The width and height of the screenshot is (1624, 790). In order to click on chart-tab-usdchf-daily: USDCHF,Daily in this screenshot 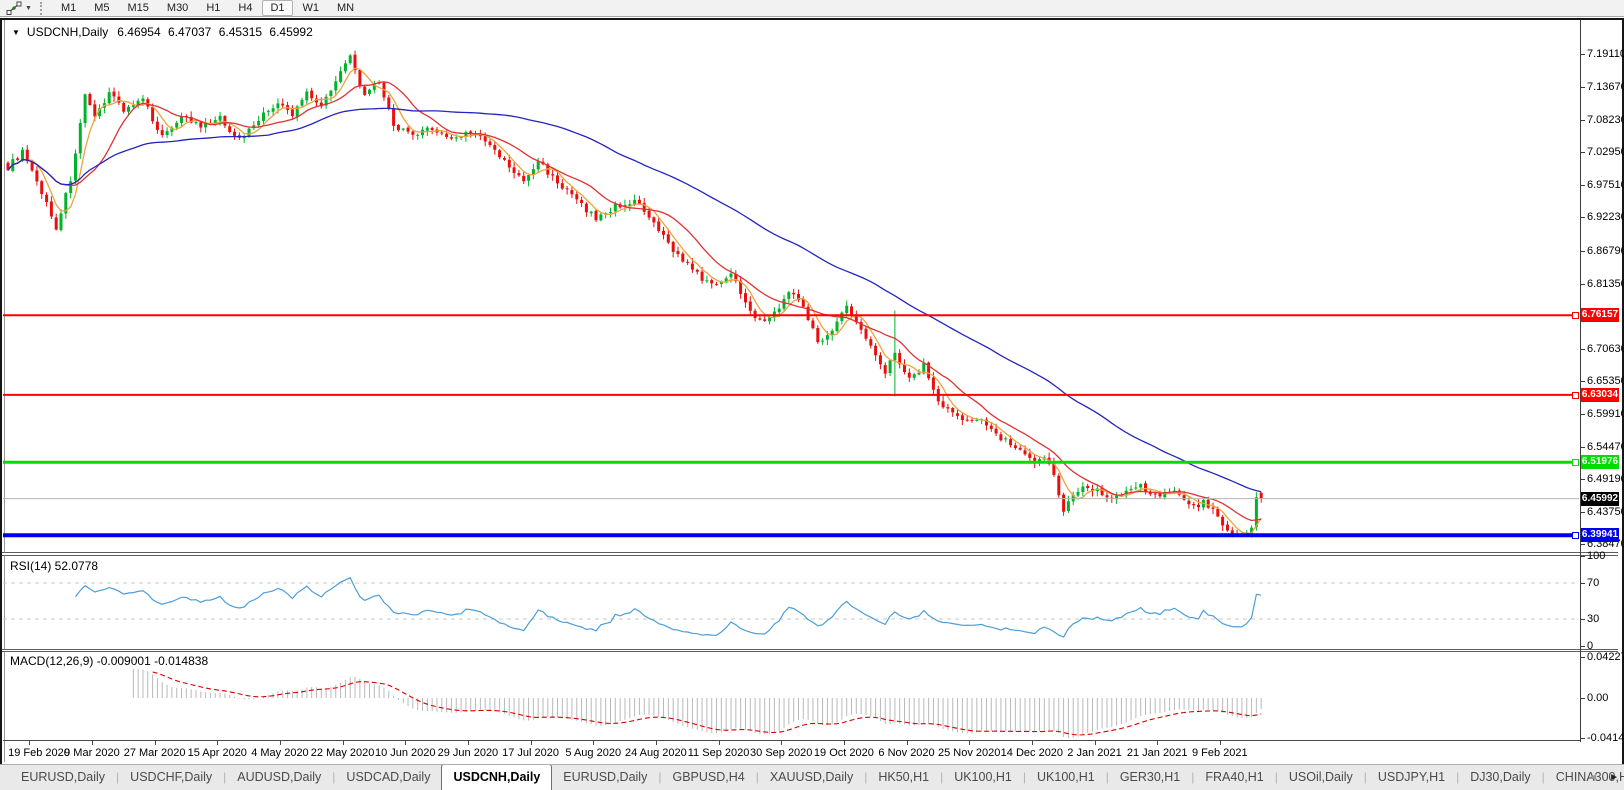, I will do `click(171, 777)`.